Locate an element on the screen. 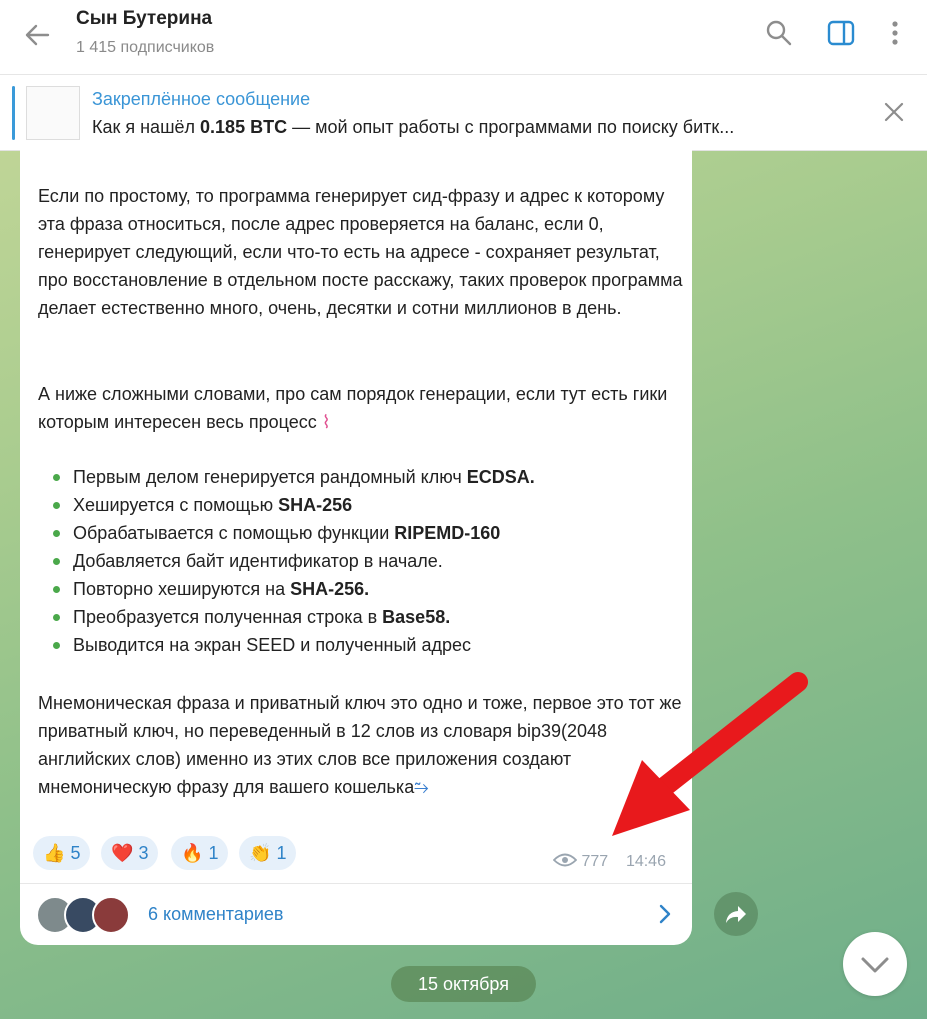 Image resolution: width=927 pixels, height=1019 pixels. list-item-bold: RIPEMD-160 is located at coordinates (447, 533).